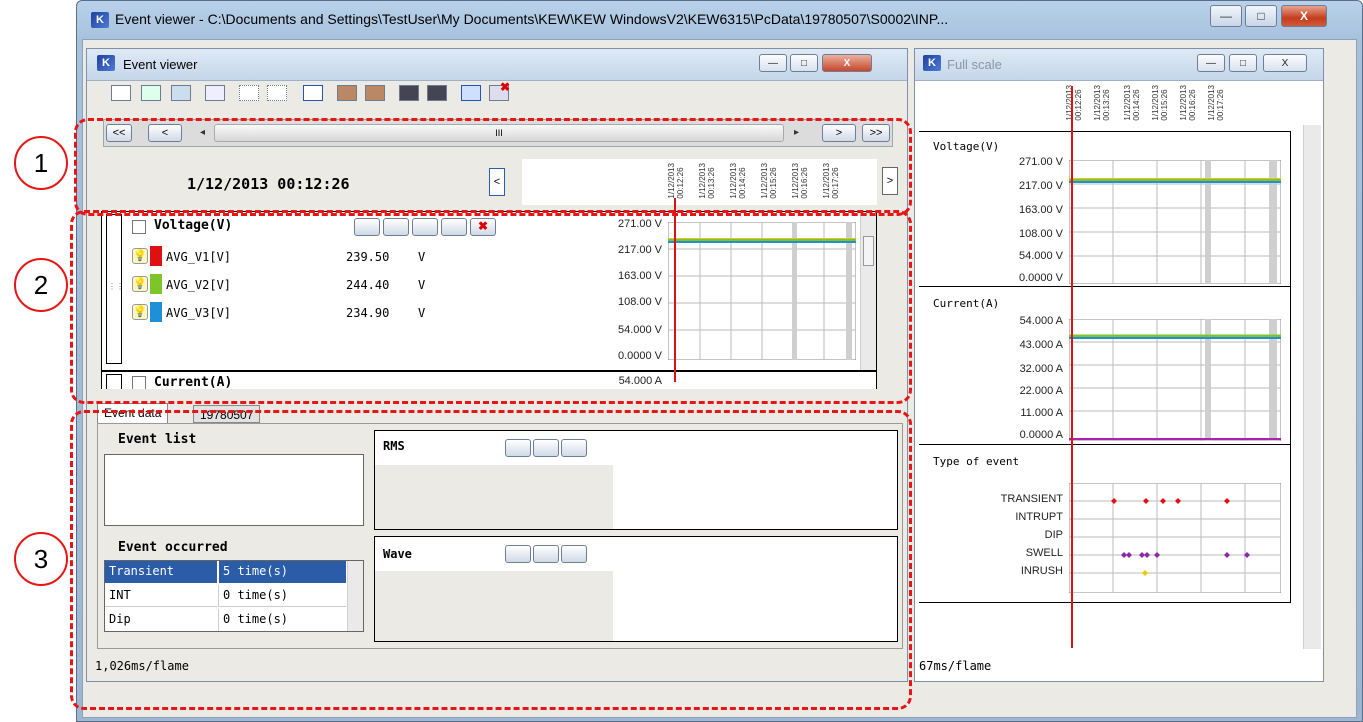  Describe the element at coordinates (409, 93) in the screenshot. I see `print-icon` at that location.